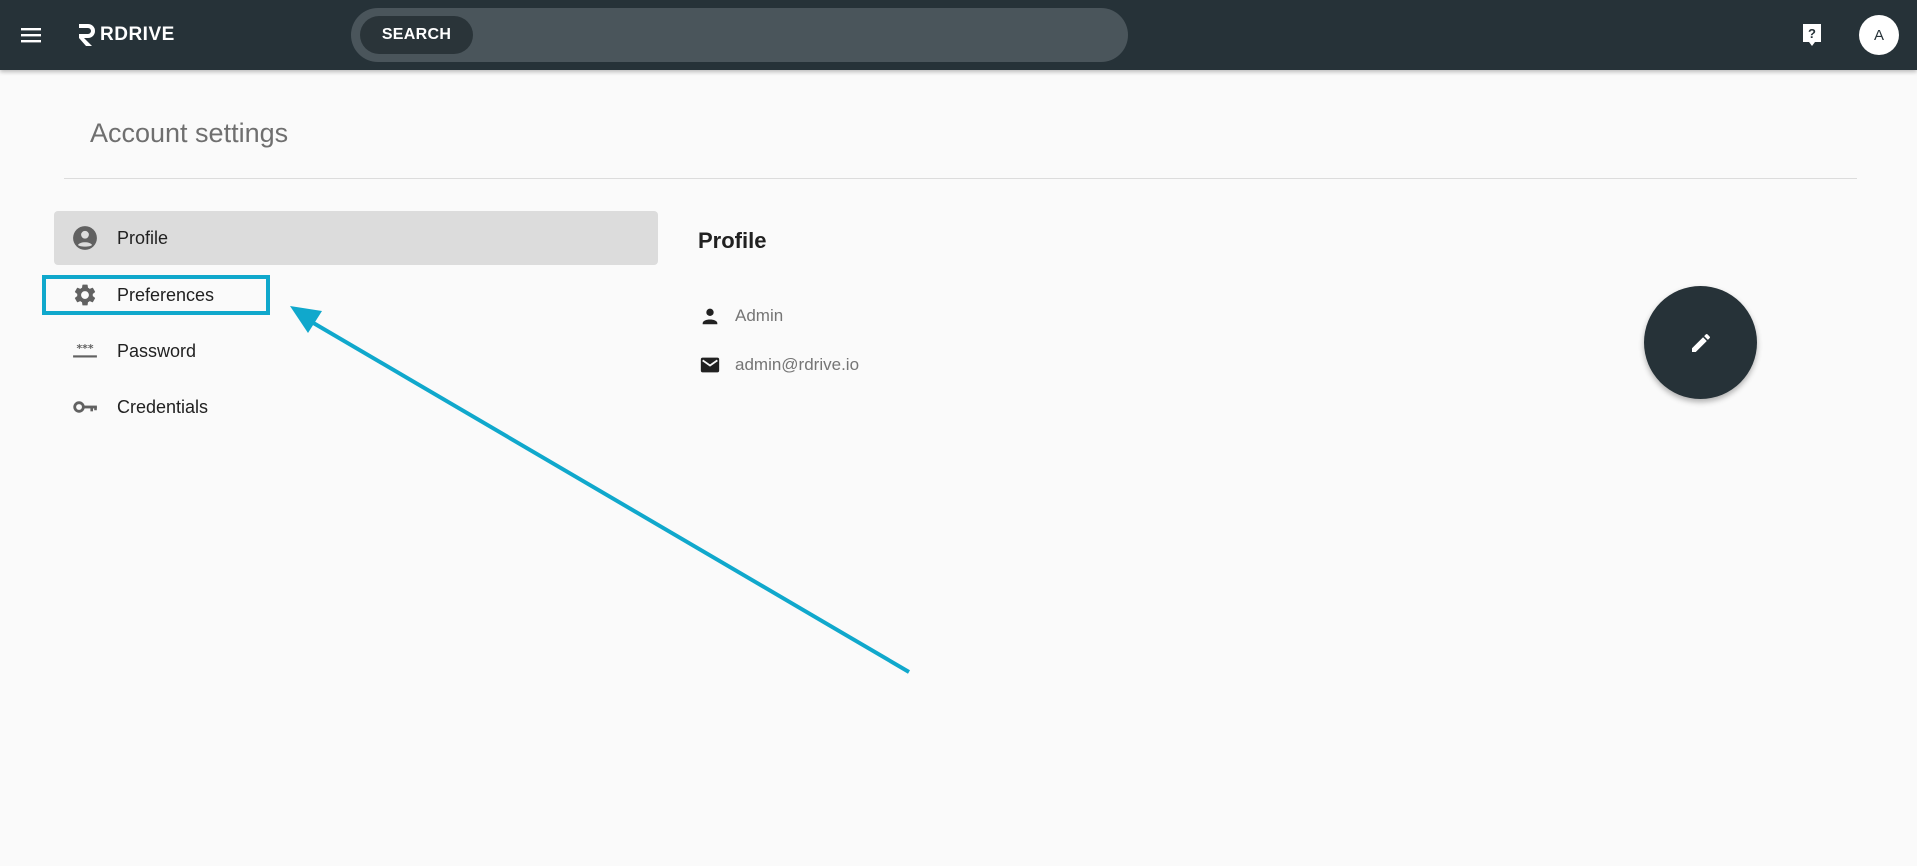 Image resolution: width=1917 pixels, height=866 pixels. Describe the element at coordinates (87, 35) in the screenshot. I see `rdrive-logo-icon` at that location.